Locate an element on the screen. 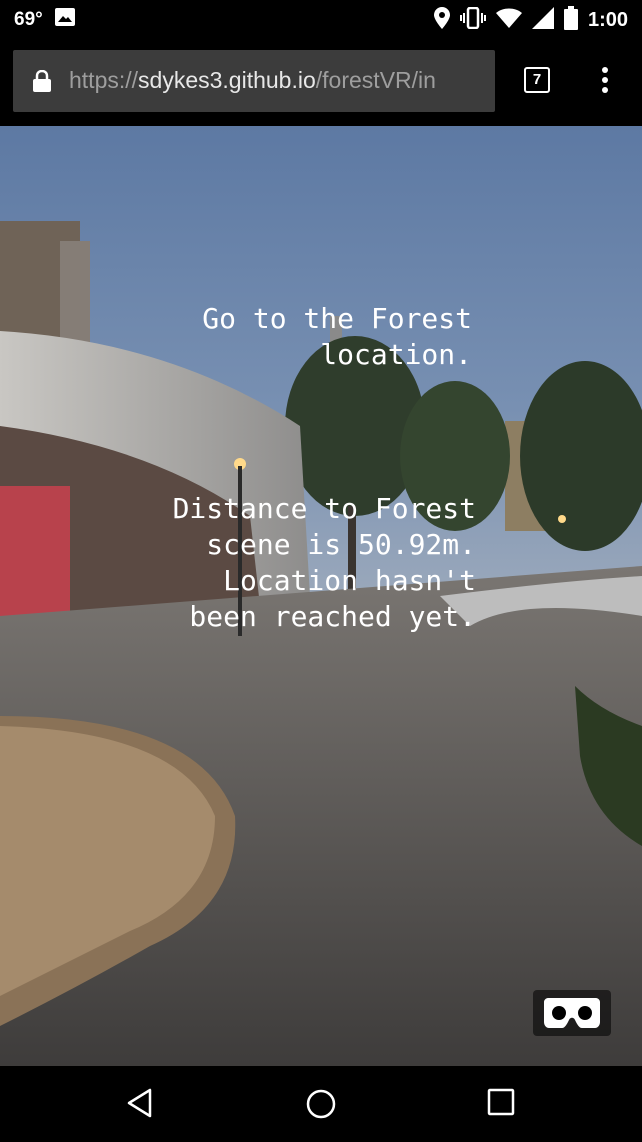  wifi-icon is located at coordinates (508, 20).